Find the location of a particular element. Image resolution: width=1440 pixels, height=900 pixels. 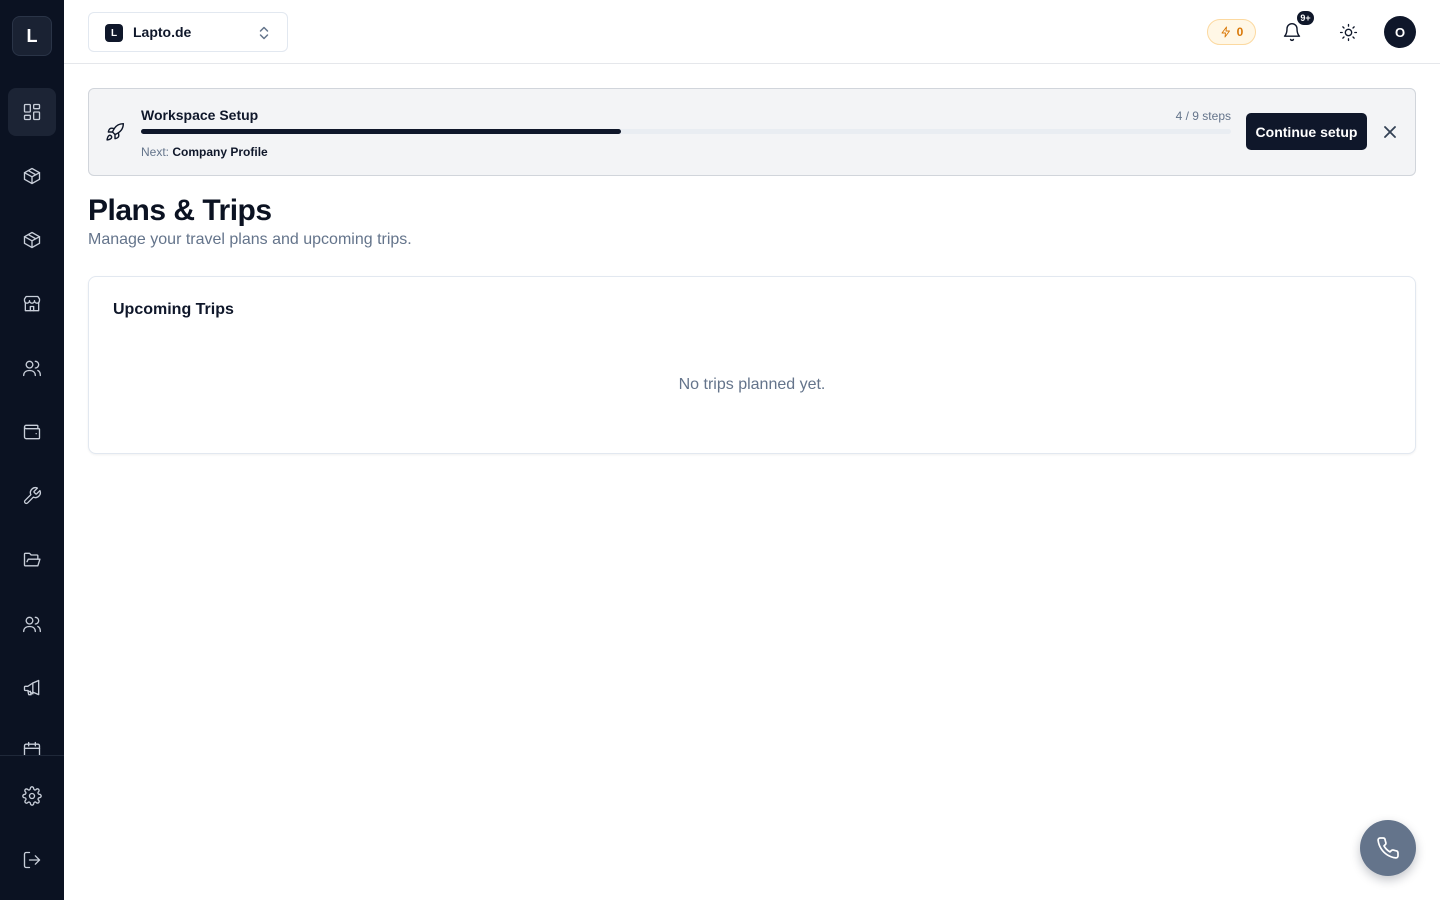

credits-badge: 0 is located at coordinates (1231, 32).